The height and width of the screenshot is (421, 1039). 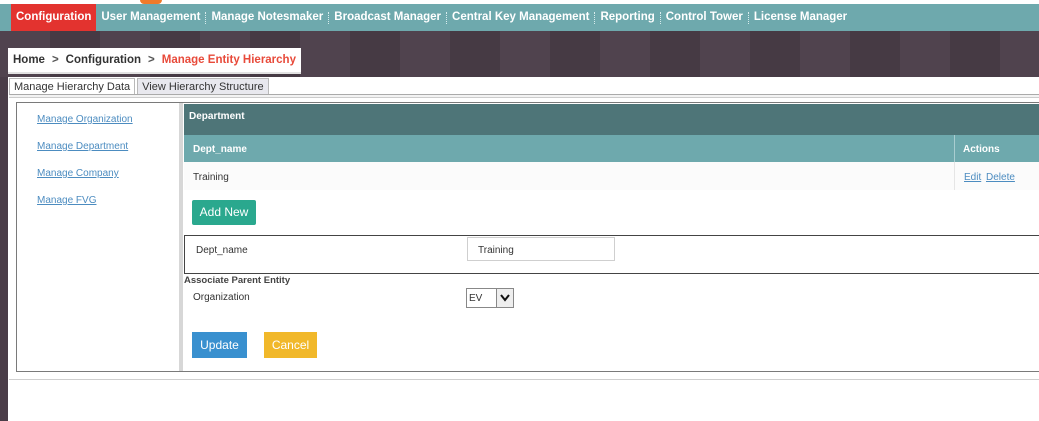 What do you see at coordinates (181, 237) in the screenshot?
I see `sidebar-divider` at bounding box center [181, 237].